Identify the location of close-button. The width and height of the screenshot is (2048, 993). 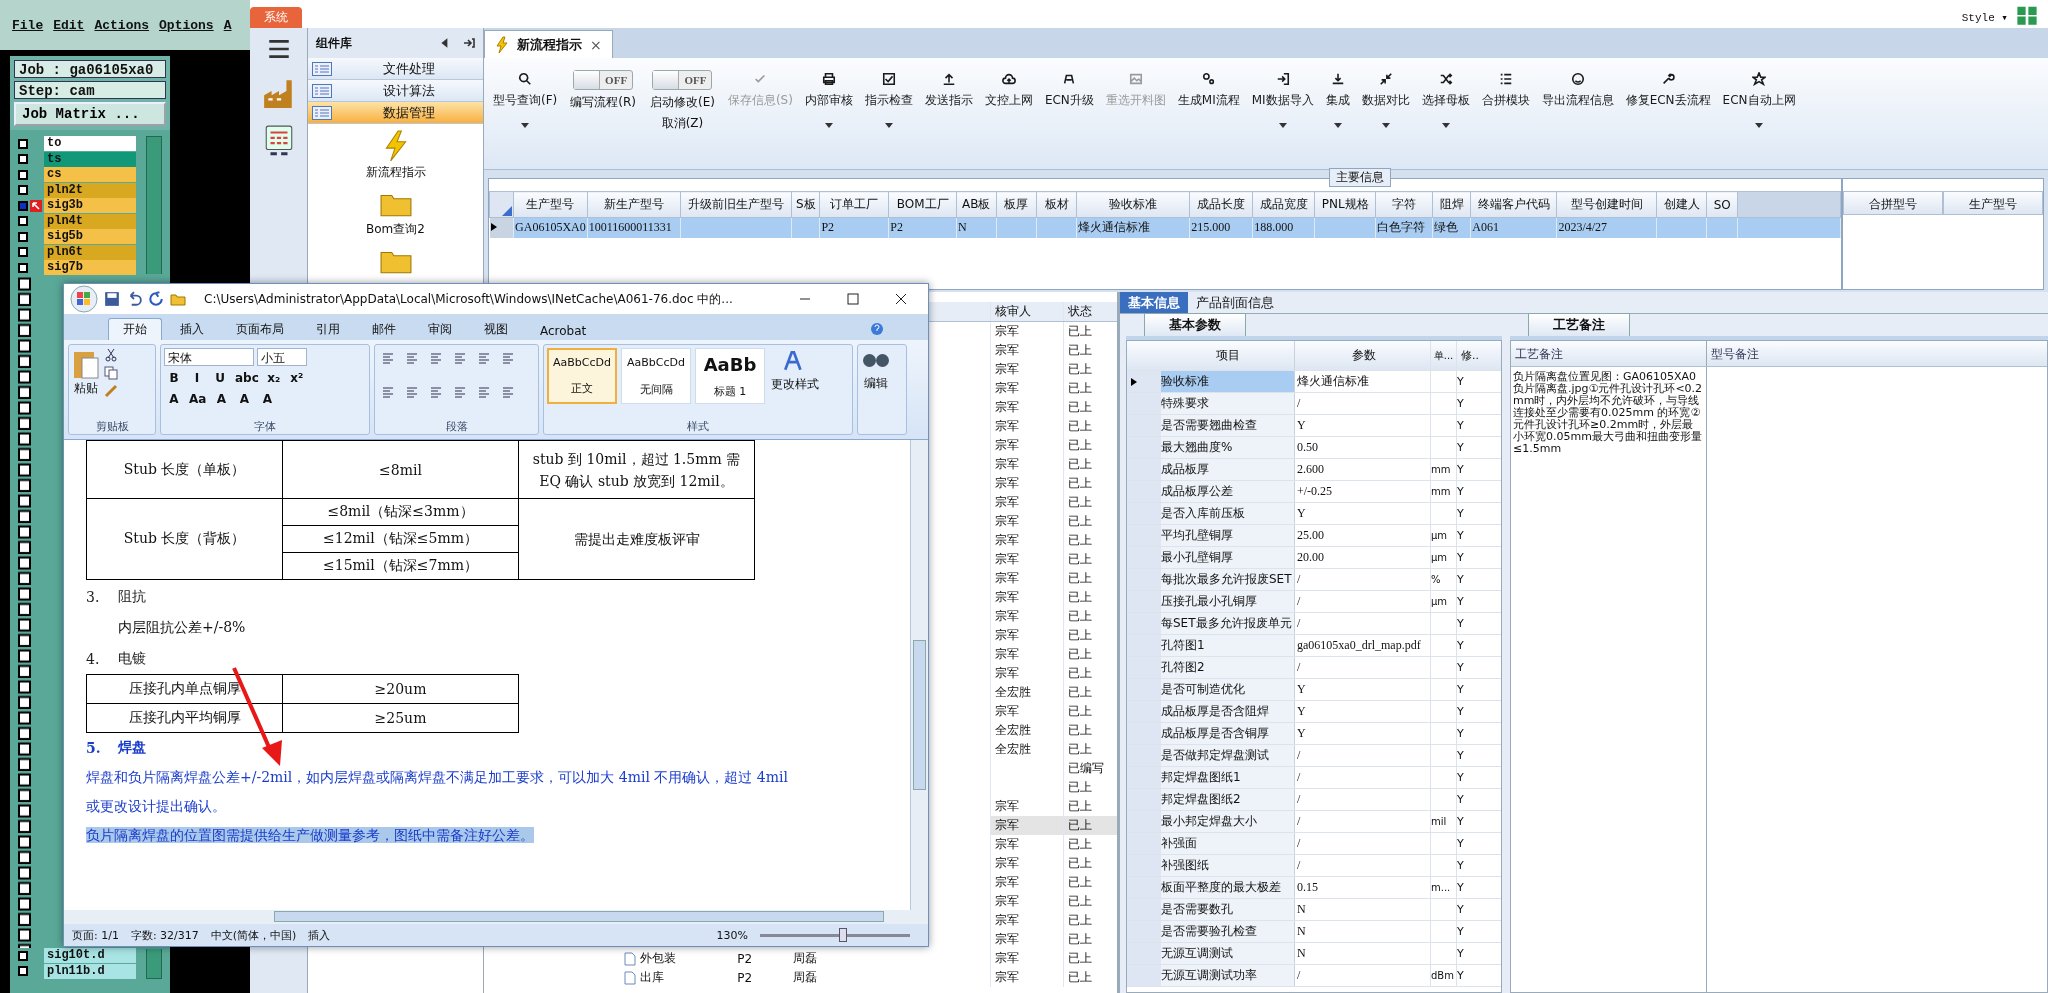
(901, 299).